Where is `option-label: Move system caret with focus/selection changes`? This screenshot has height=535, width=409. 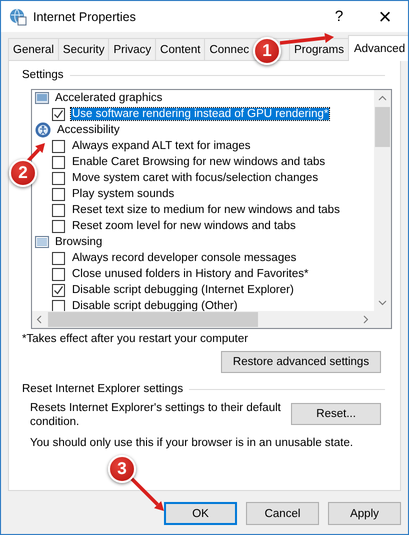 option-label: Move system caret with focus/selection changes is located at coordinates (195, 178).